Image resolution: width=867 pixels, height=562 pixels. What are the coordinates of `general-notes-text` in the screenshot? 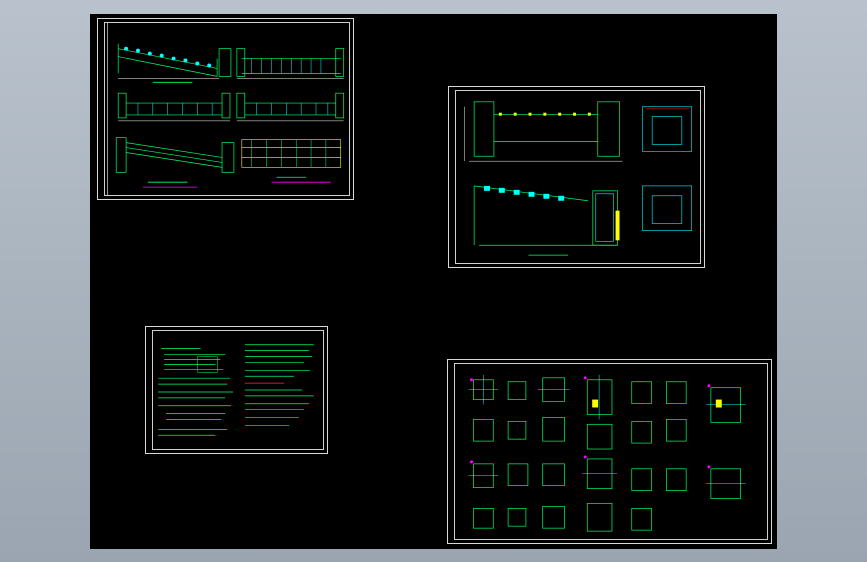 It's located at (236, 390).